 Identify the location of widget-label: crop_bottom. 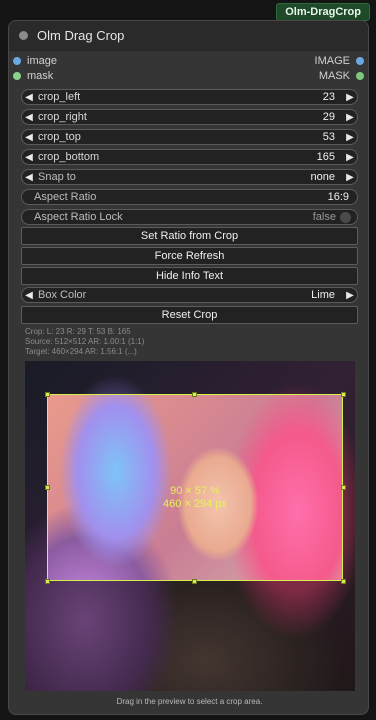
(69, 157).